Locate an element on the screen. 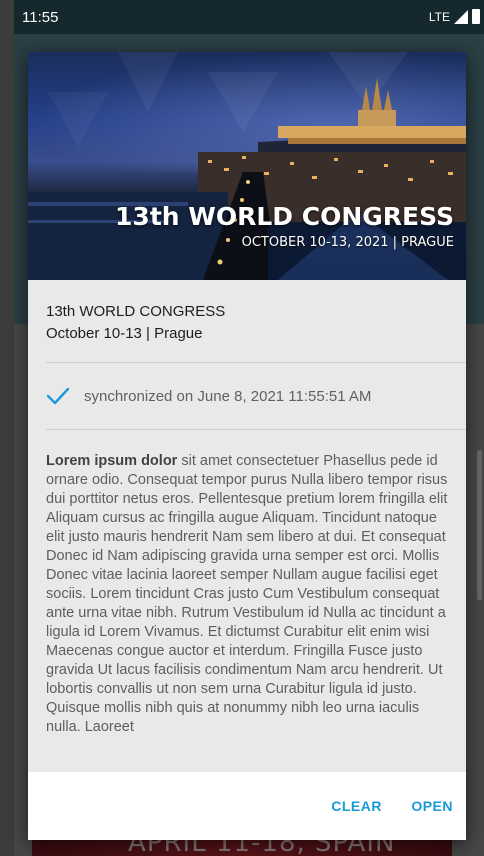 Image resolution: width=484 pixels, height=856 pixels. status-indicators: LTE is located at coordinates (454, 16).